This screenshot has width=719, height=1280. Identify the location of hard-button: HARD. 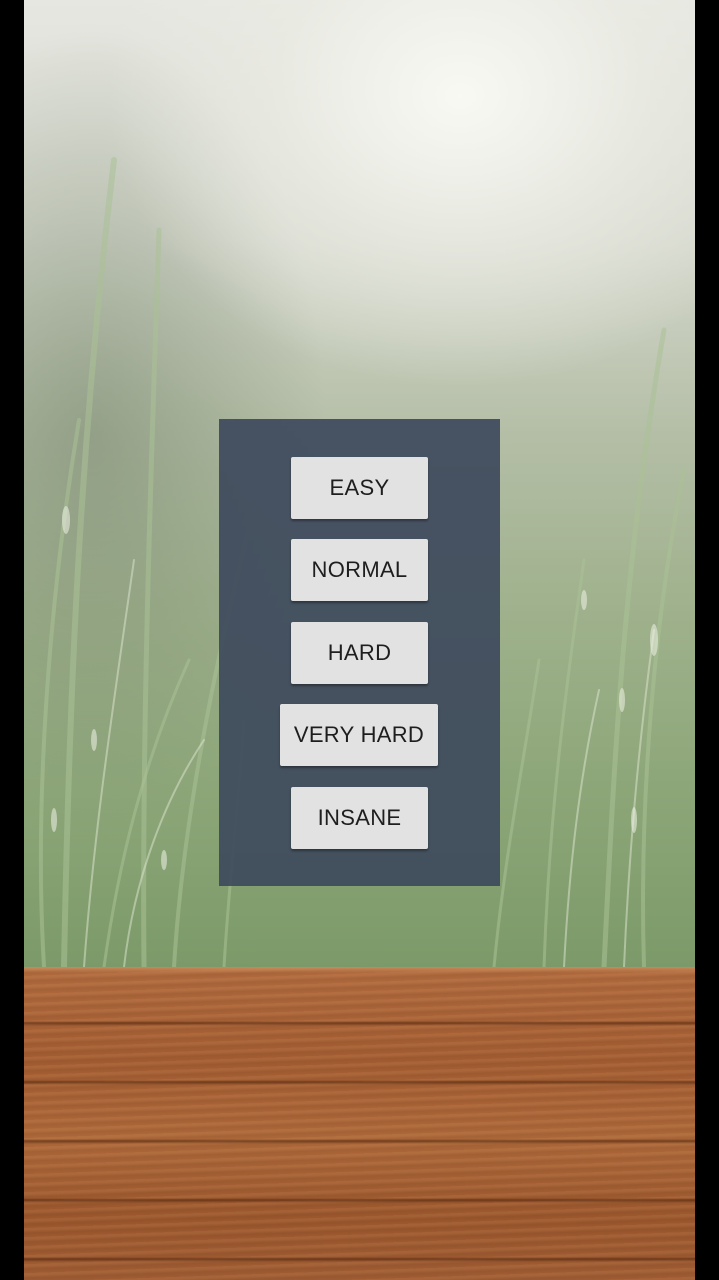
(359, 653).